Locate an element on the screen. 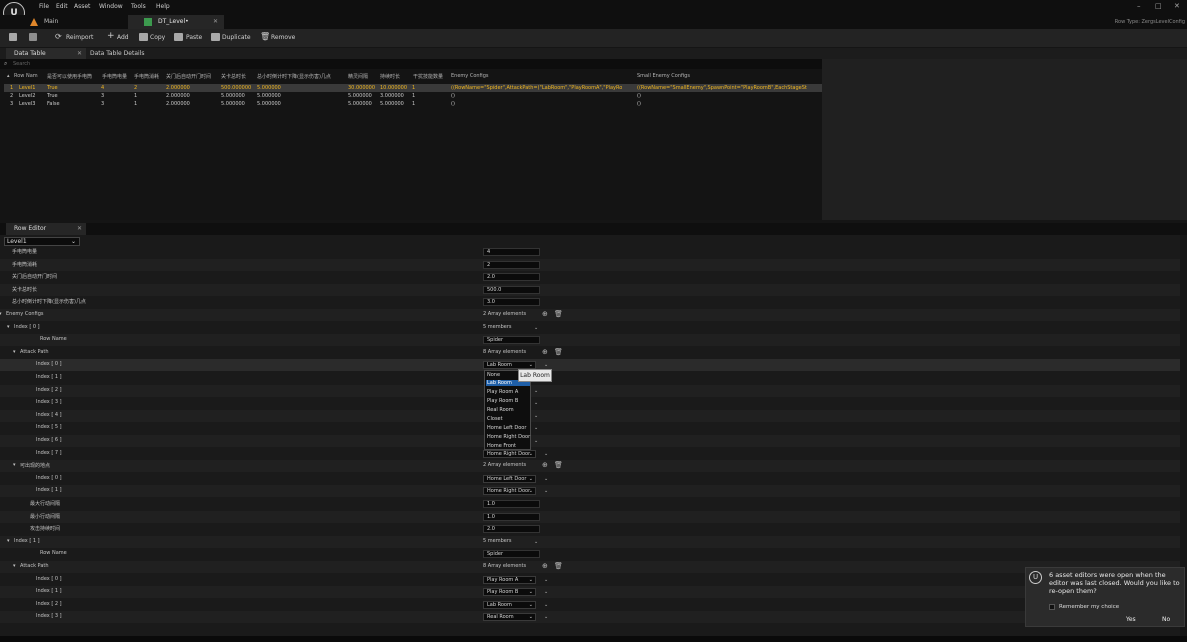 This screenshot has height=642, width=1187. tab-dt-level: DT_Level• ✕ is located at coordinates (176, 22).